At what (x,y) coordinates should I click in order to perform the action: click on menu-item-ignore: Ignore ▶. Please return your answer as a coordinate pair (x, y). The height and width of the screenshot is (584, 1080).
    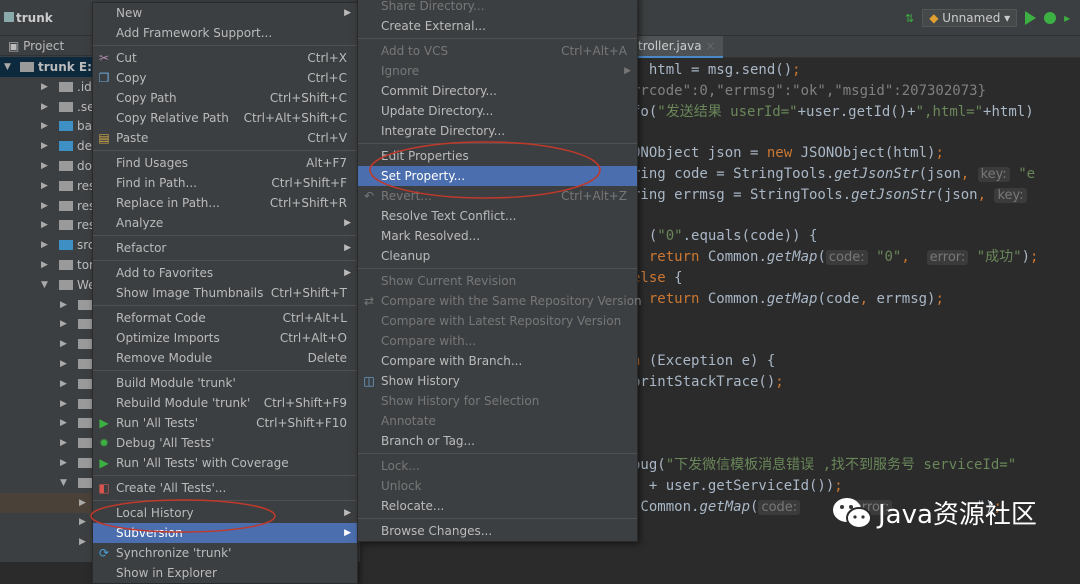
    Looking at the image, I should click on (497, 71).